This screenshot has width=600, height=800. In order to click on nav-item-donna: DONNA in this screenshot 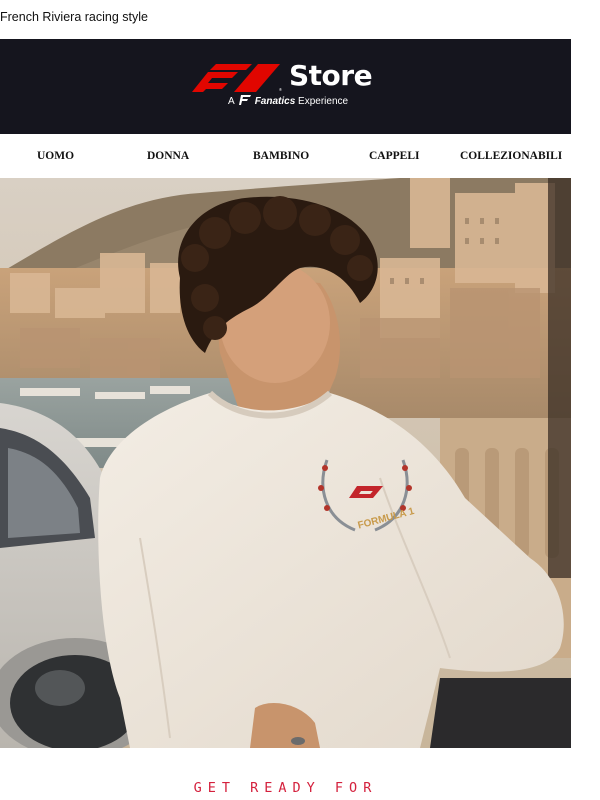, I will do `click(168, 156)`.